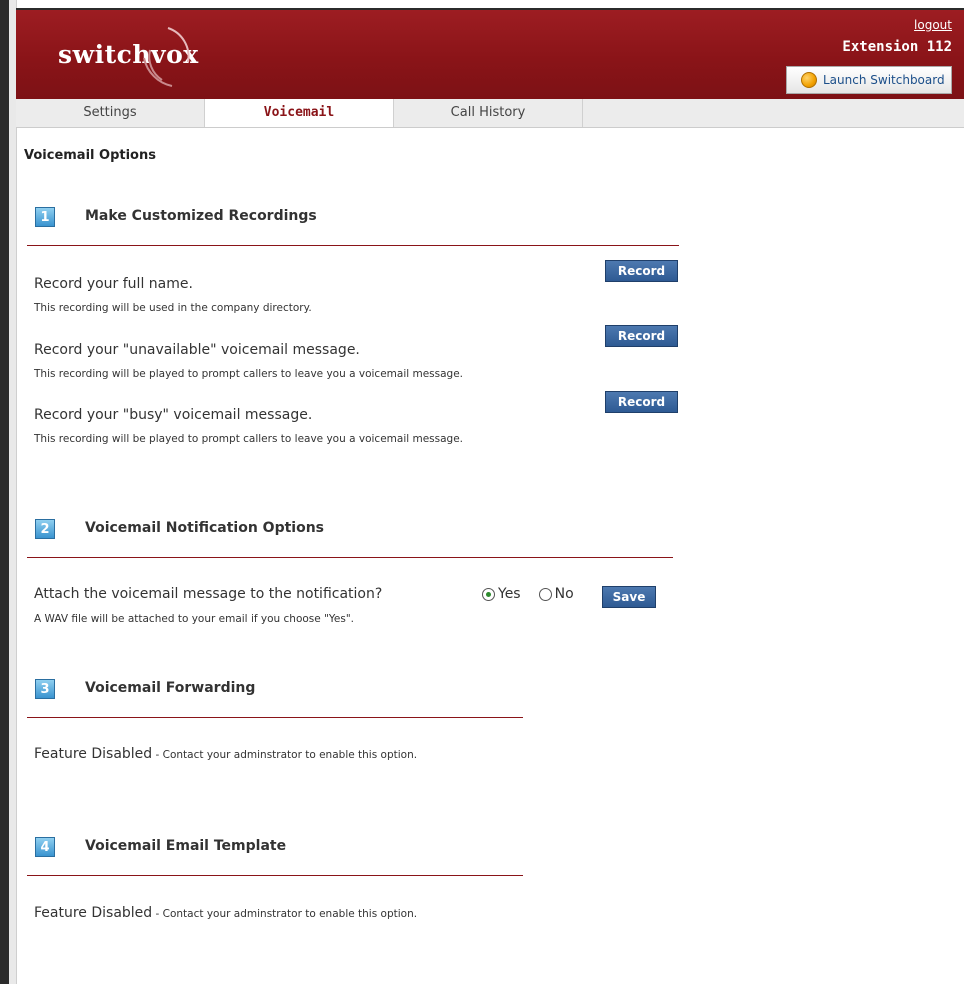  I want to click on attach-no-label: No, so click(564, 594).